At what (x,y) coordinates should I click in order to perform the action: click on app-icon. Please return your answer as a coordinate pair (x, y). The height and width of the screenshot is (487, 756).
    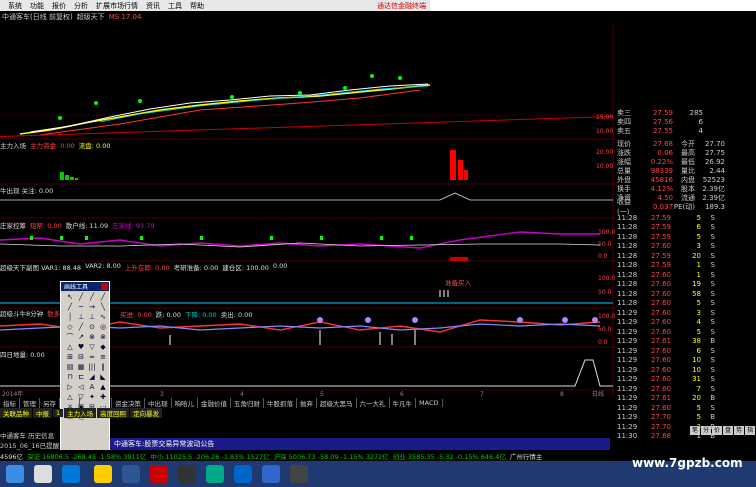
    Looking at the image, I should click on (159, 474).